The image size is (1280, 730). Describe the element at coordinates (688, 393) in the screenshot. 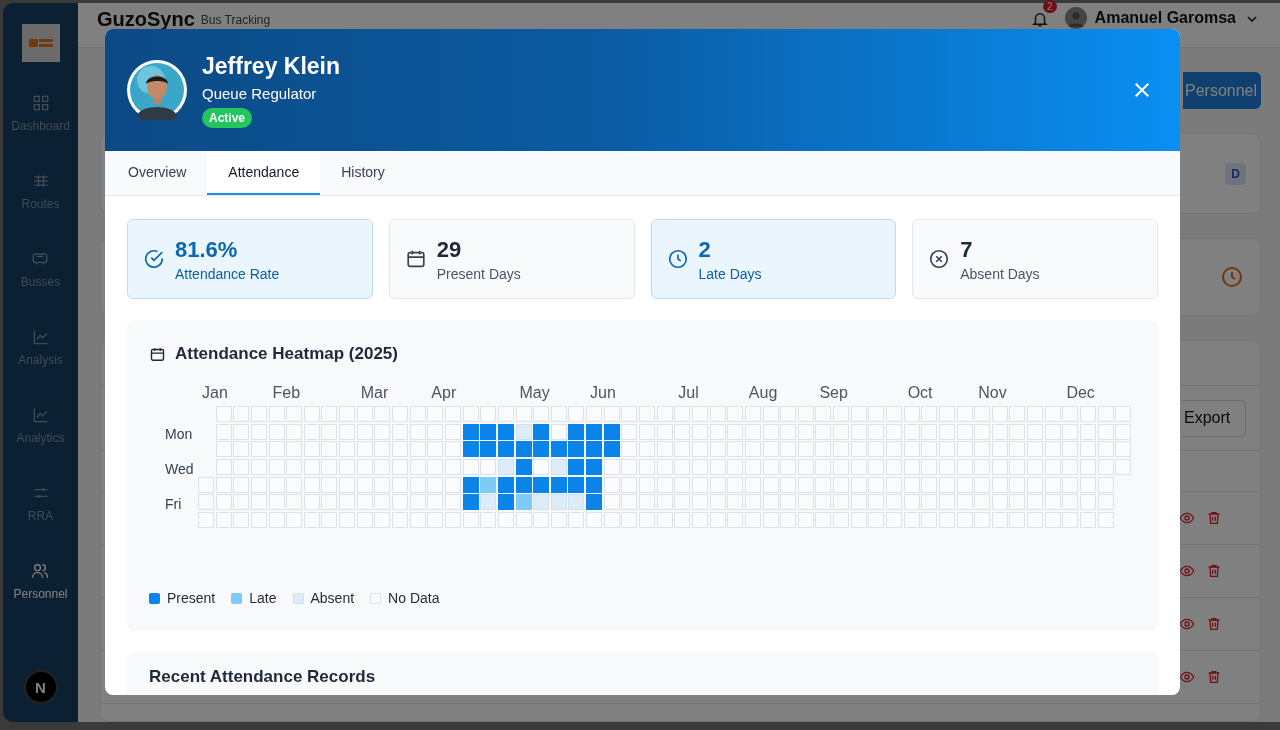

I see `month-label: Jul` at that location.